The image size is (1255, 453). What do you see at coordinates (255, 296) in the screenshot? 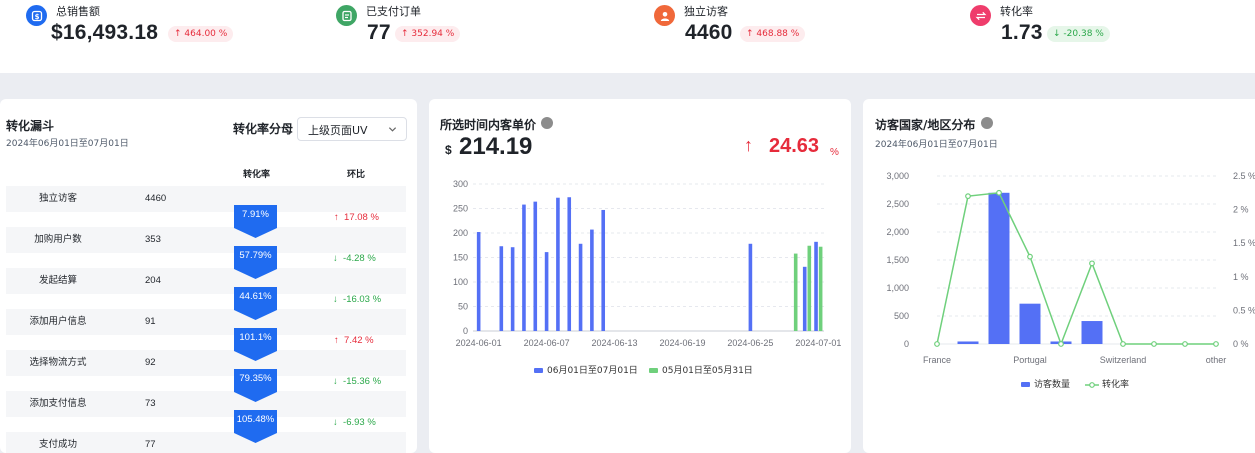
I see `conversion-rate-value: 44.61%` at bounding box center [255, 296].